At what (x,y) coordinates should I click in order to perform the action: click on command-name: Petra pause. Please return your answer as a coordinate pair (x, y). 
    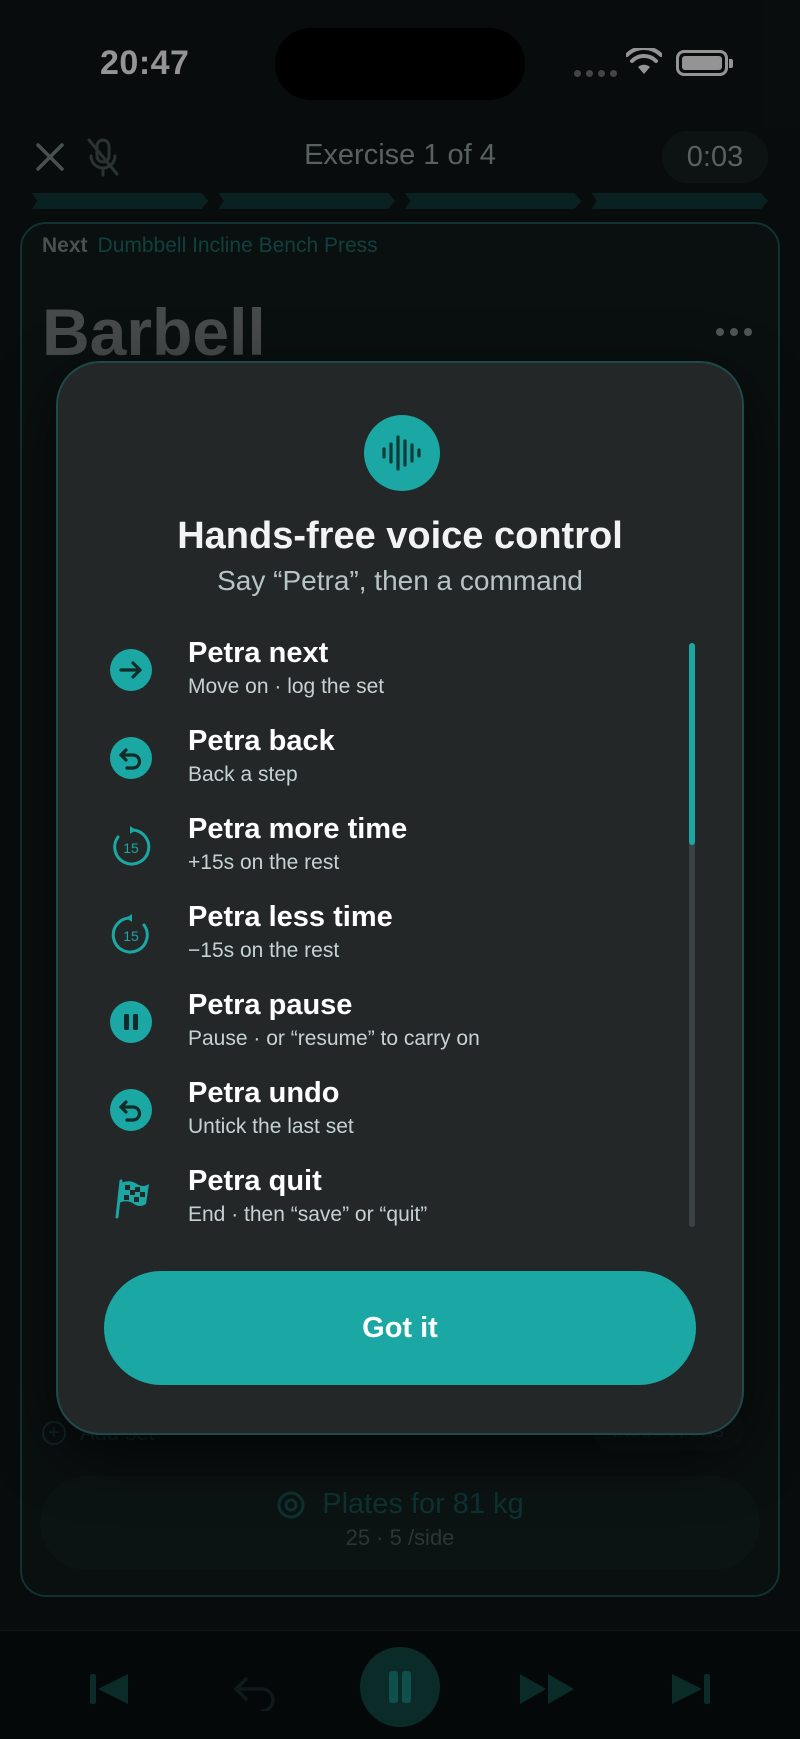
    Looking at the image, I should click on (270, 1005).